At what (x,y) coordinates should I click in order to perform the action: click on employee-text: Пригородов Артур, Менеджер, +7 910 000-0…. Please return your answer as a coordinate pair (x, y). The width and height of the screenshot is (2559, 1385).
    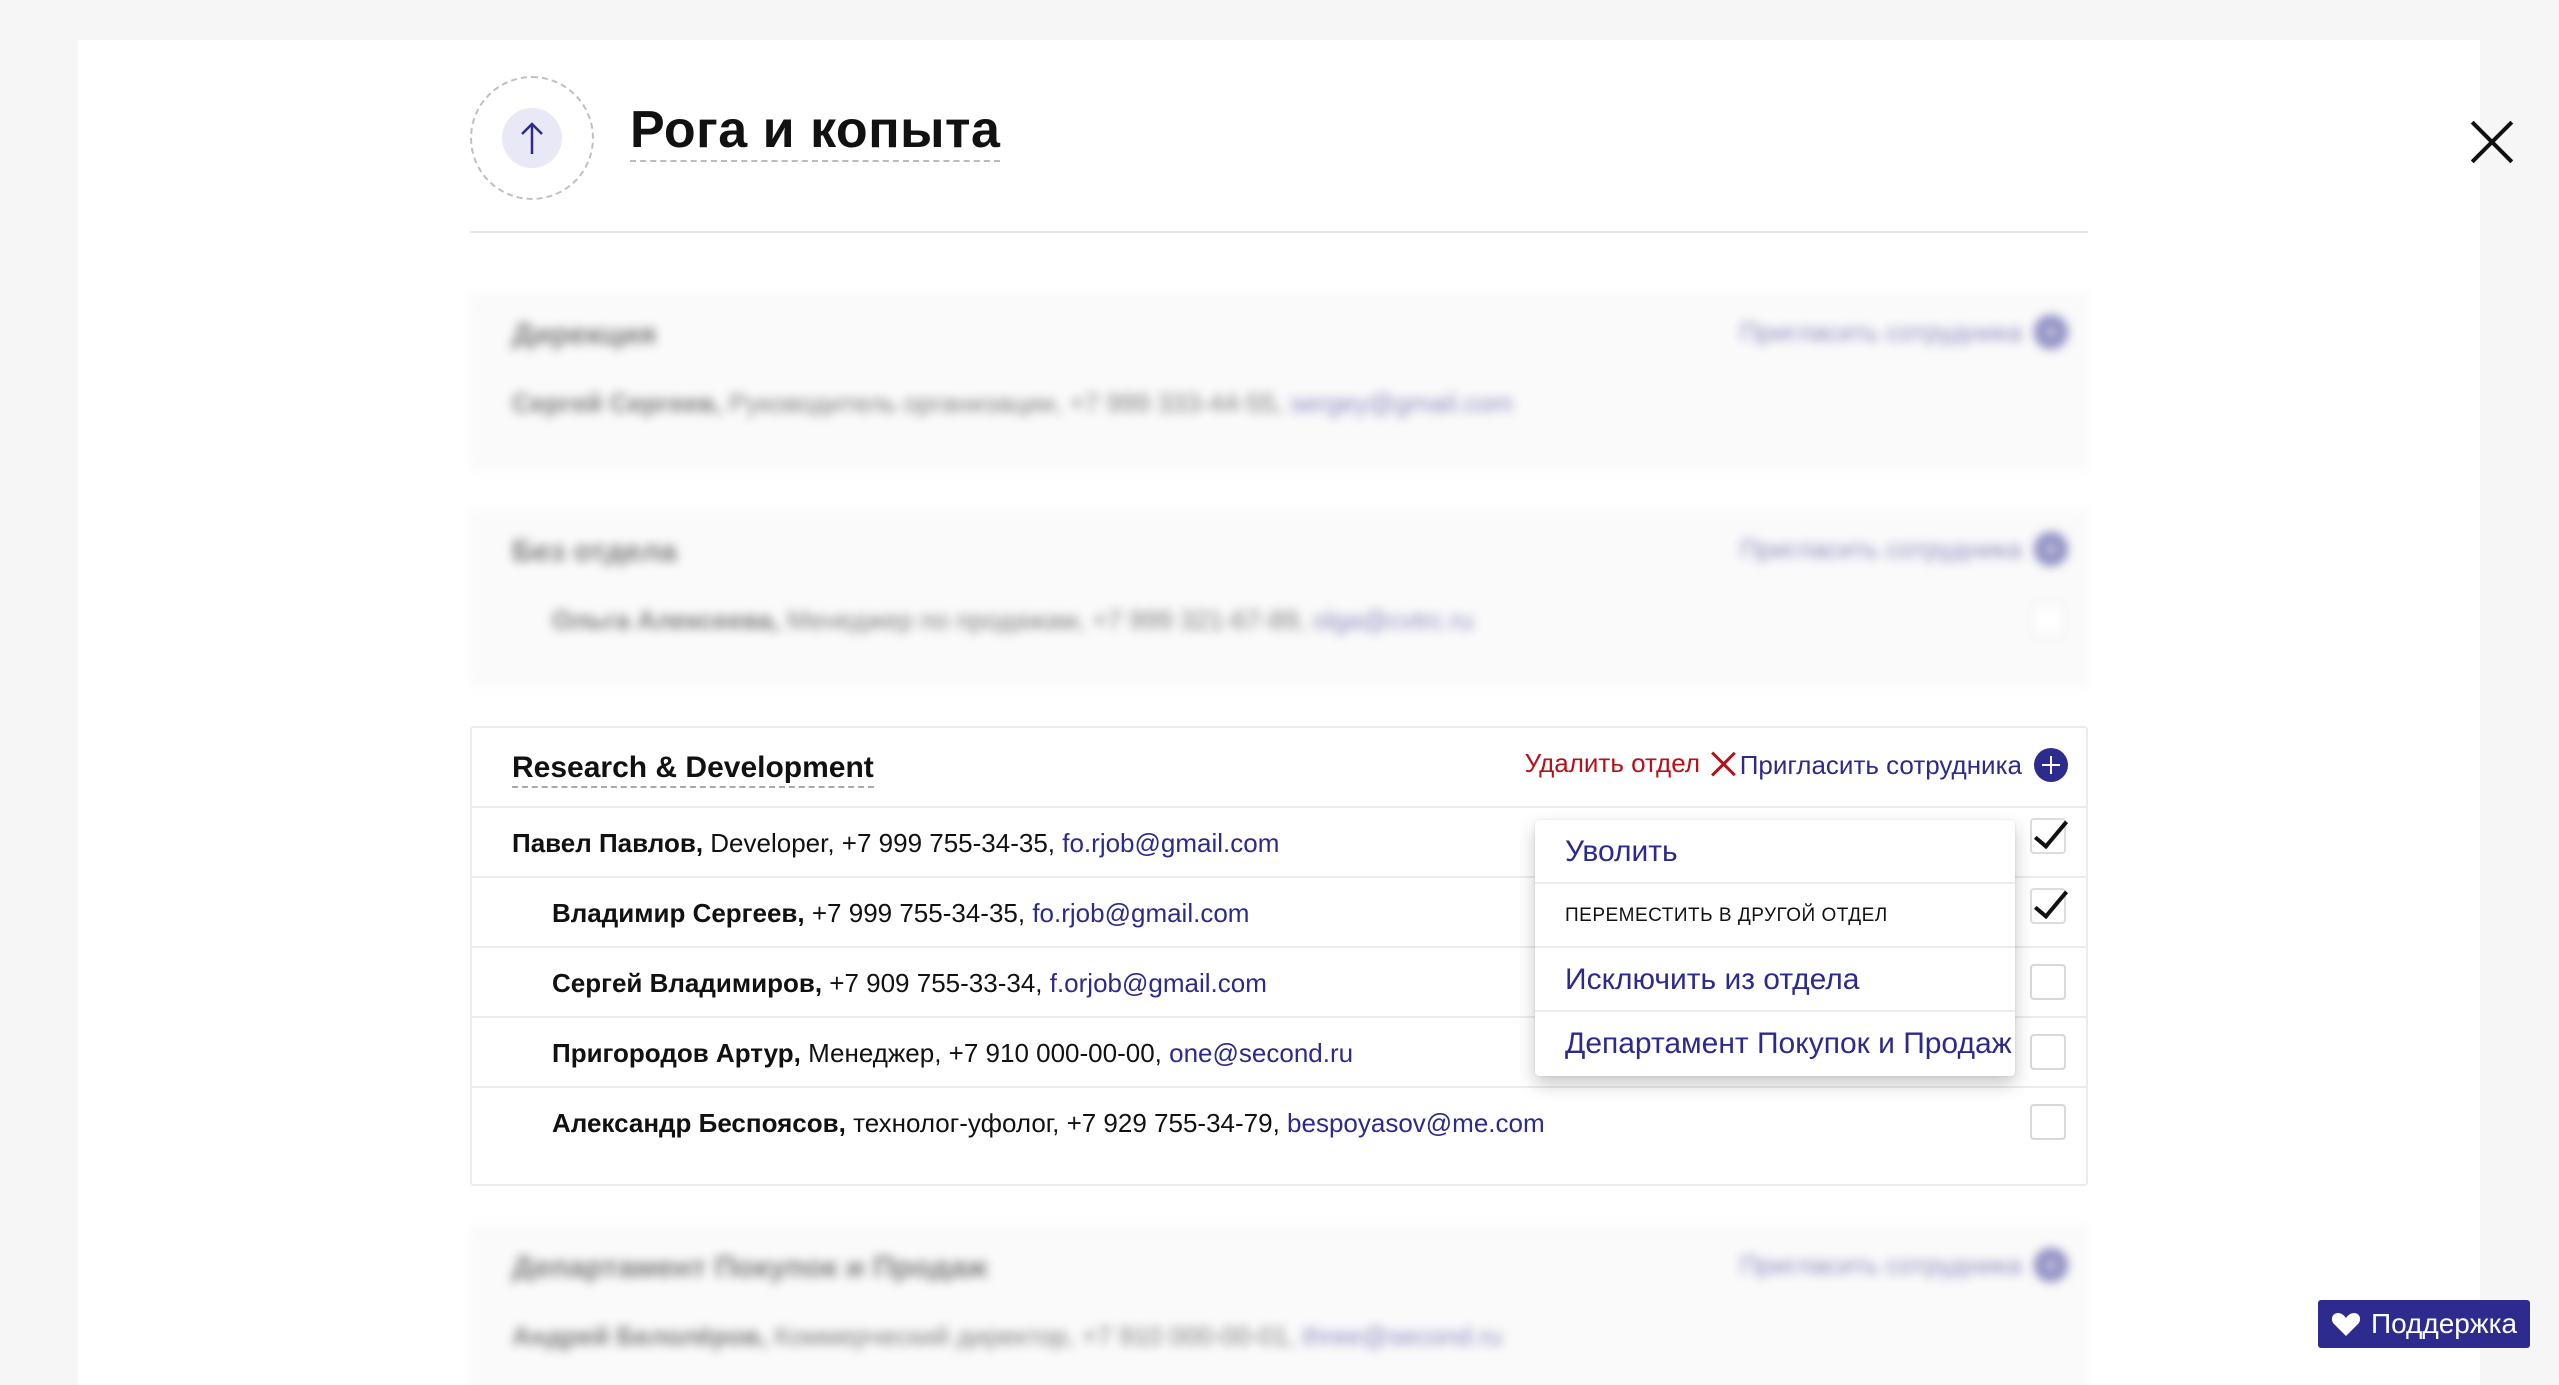
    Looking at the image, I should click on (952, 1053).